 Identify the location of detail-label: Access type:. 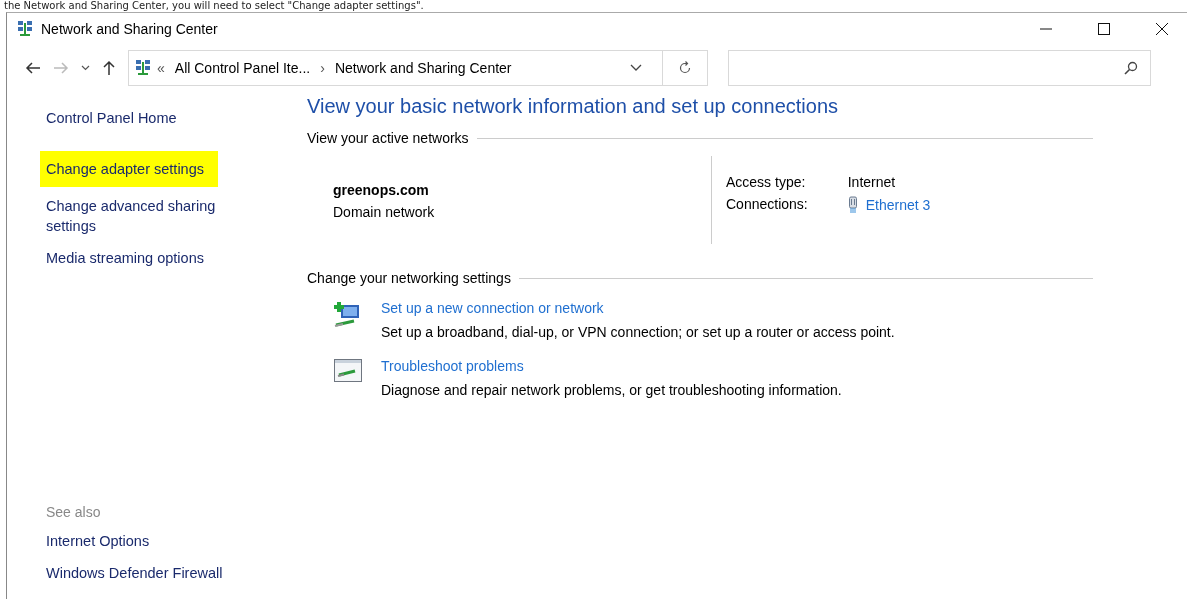
(766, 182).